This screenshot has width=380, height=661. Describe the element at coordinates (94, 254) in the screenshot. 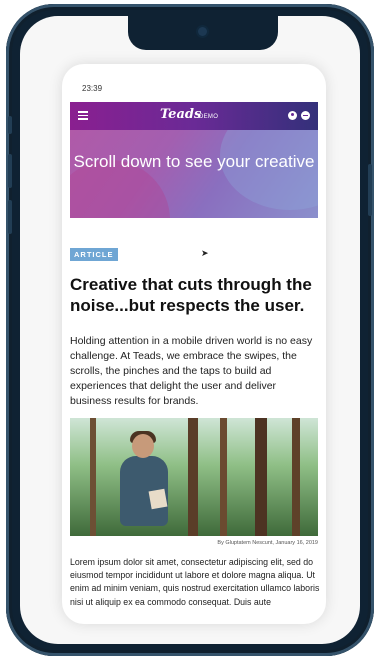

I see `article-tag: ARTICLE` at that location.